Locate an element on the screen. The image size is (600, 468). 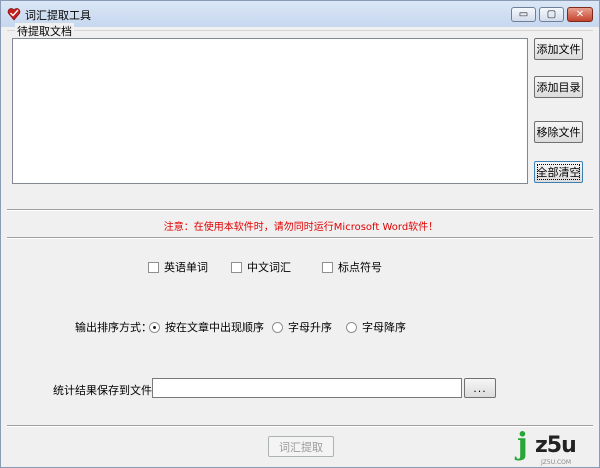
minimize-icon: ▭ is located at coordinates (523, 14).